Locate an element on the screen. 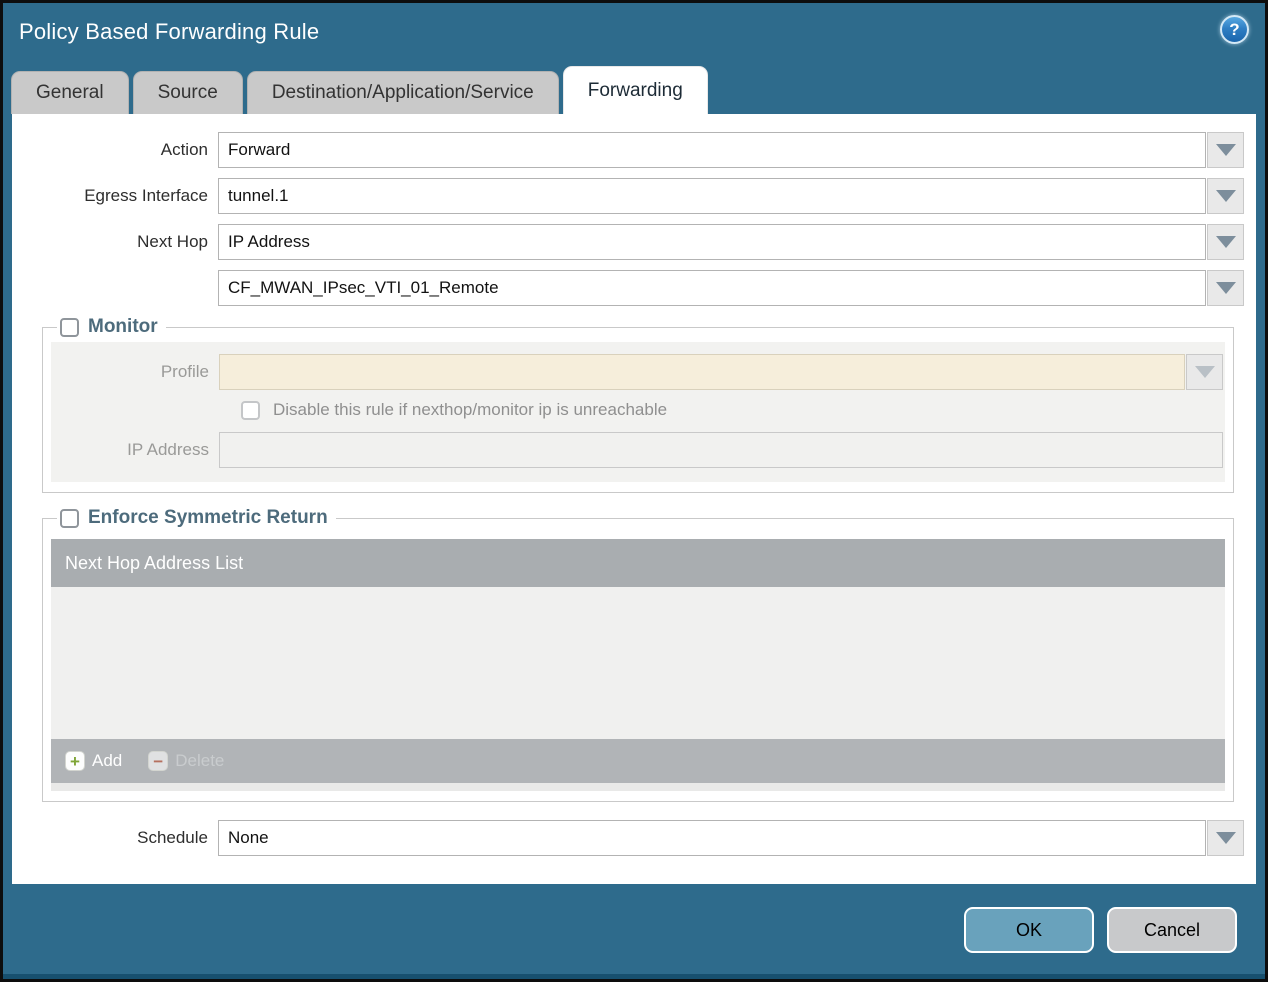  egress-interface-dropdown-button is located at coordinates (1225, 196).